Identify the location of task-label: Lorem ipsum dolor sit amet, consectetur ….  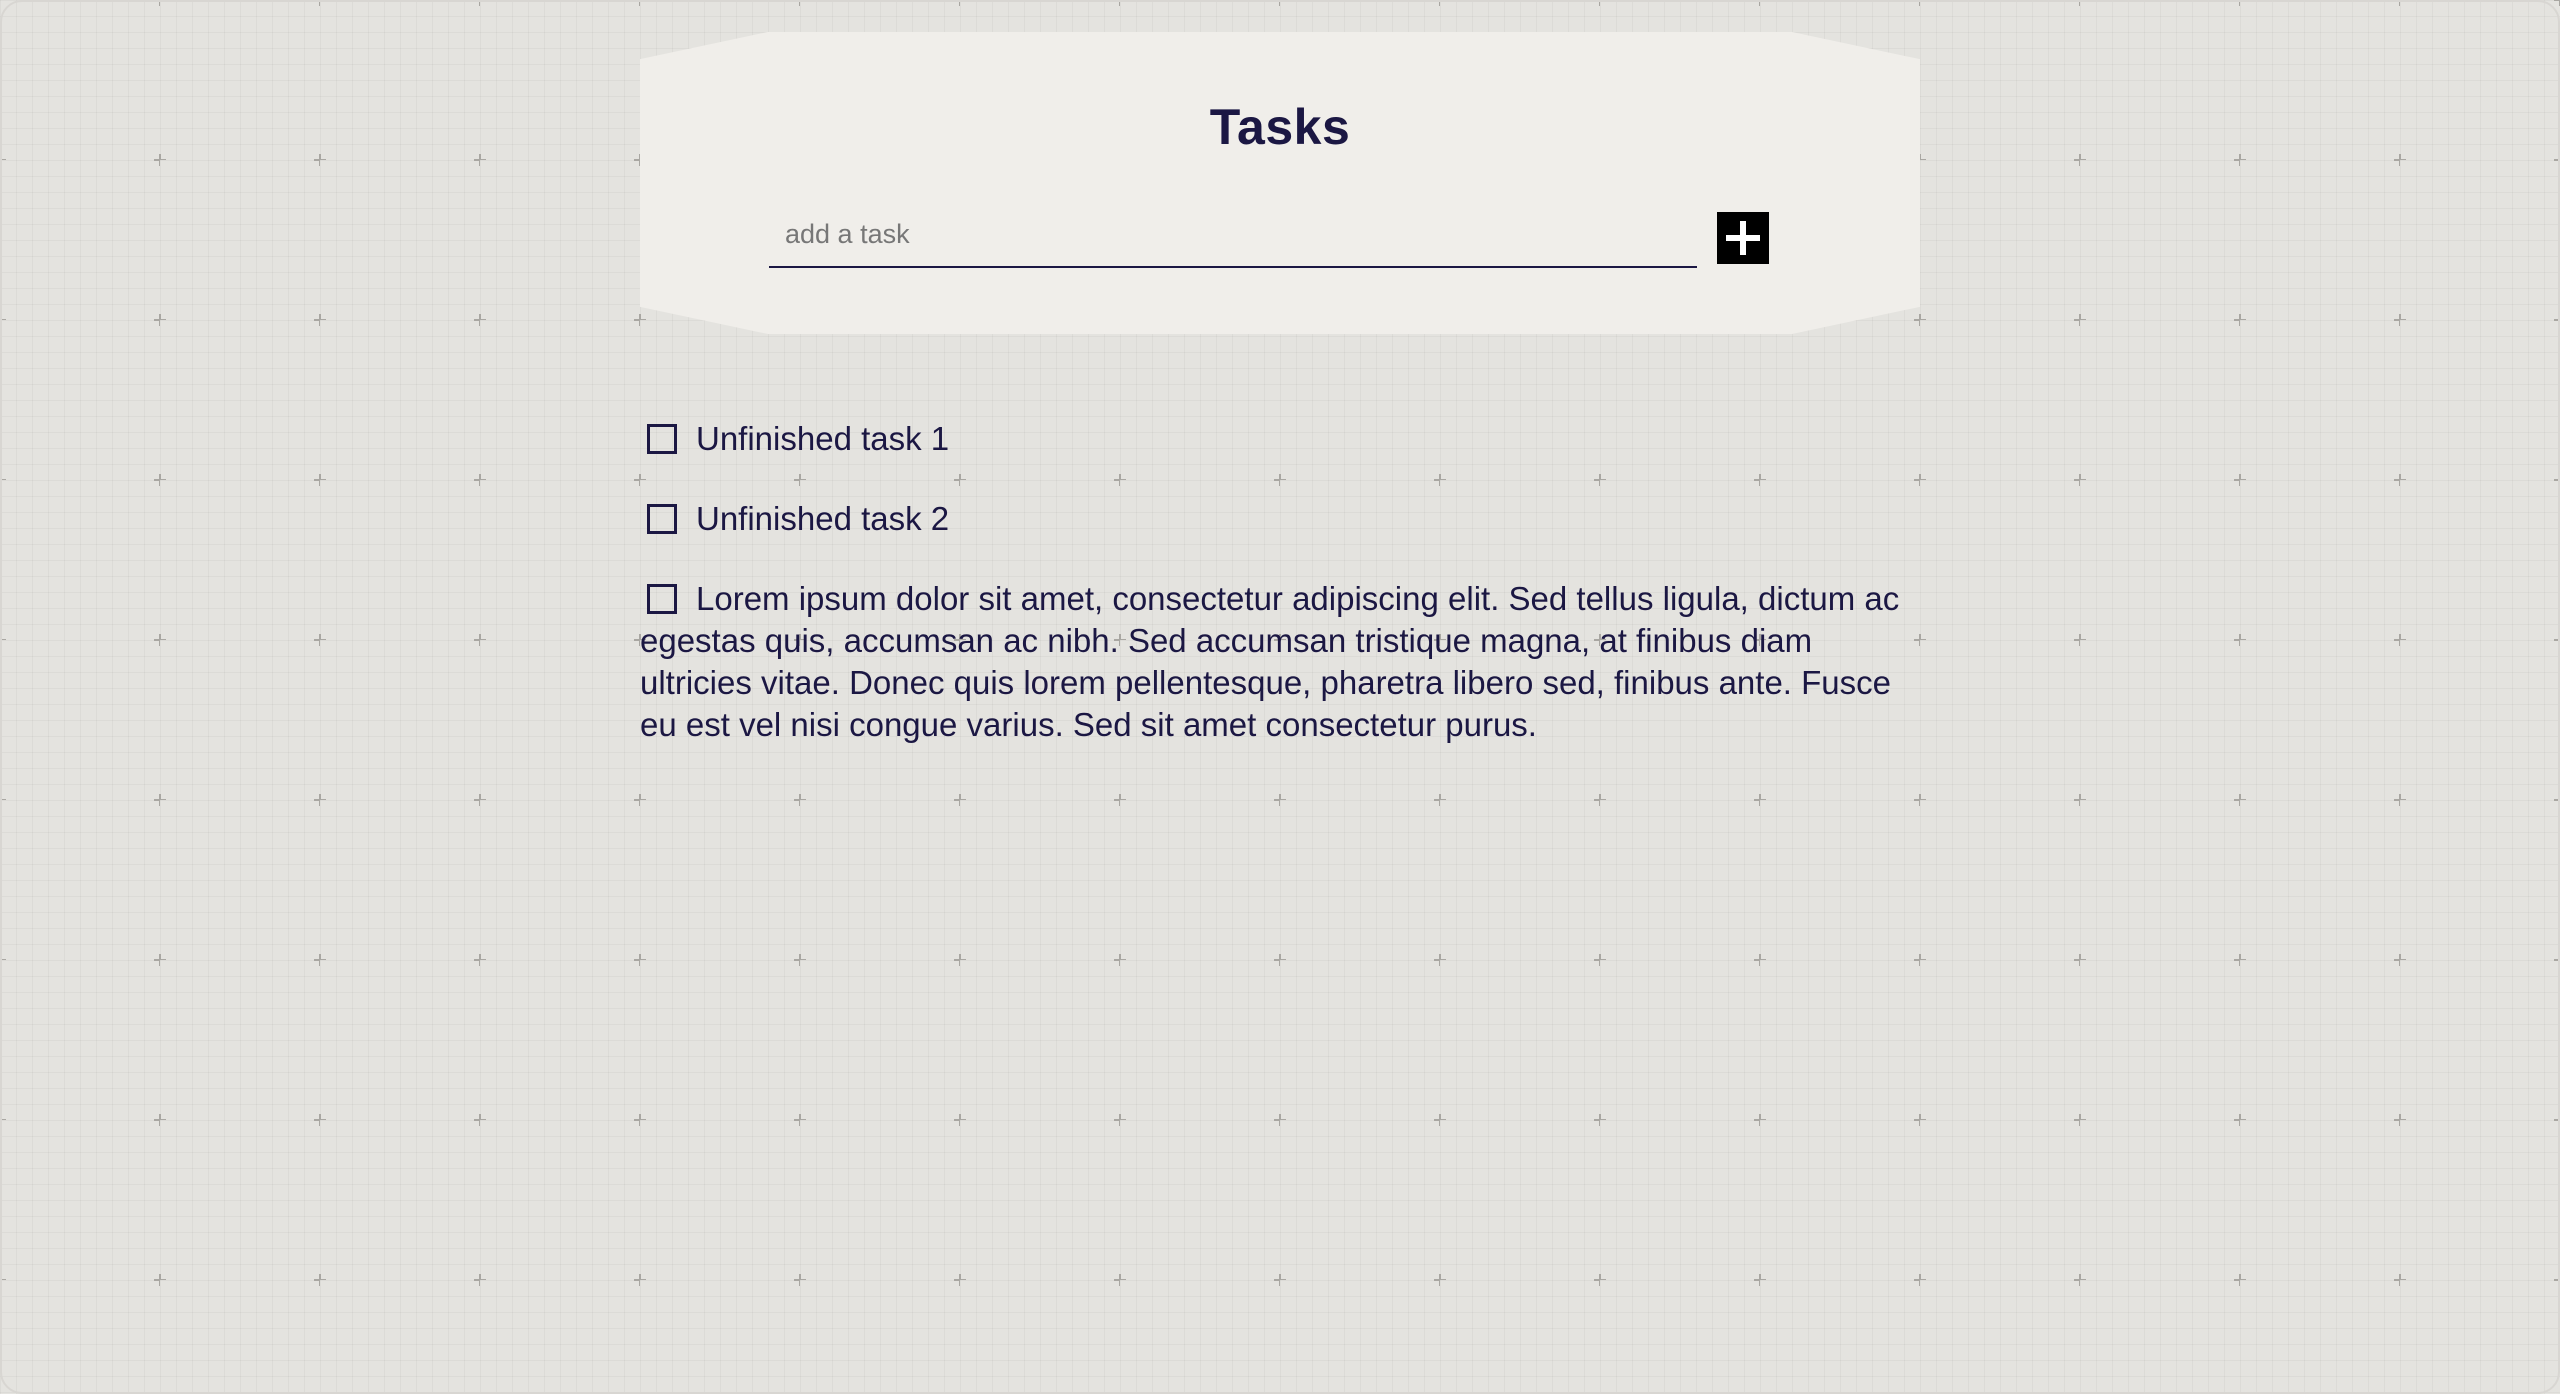
(1270, 661).